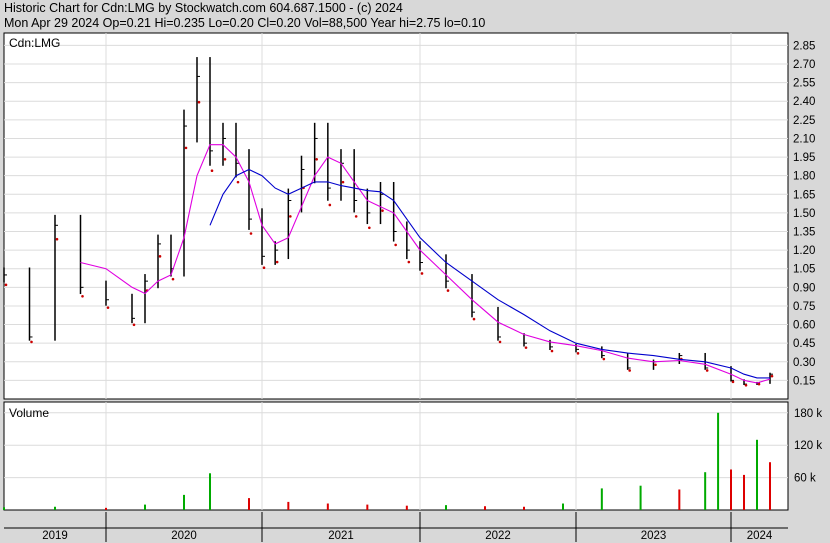 The width and height of the screenshot is (830, 543). Describe the element at coordinates (34, 43) in the screenshot. I see `price-panel-label: Cdn:LMG` at that location.